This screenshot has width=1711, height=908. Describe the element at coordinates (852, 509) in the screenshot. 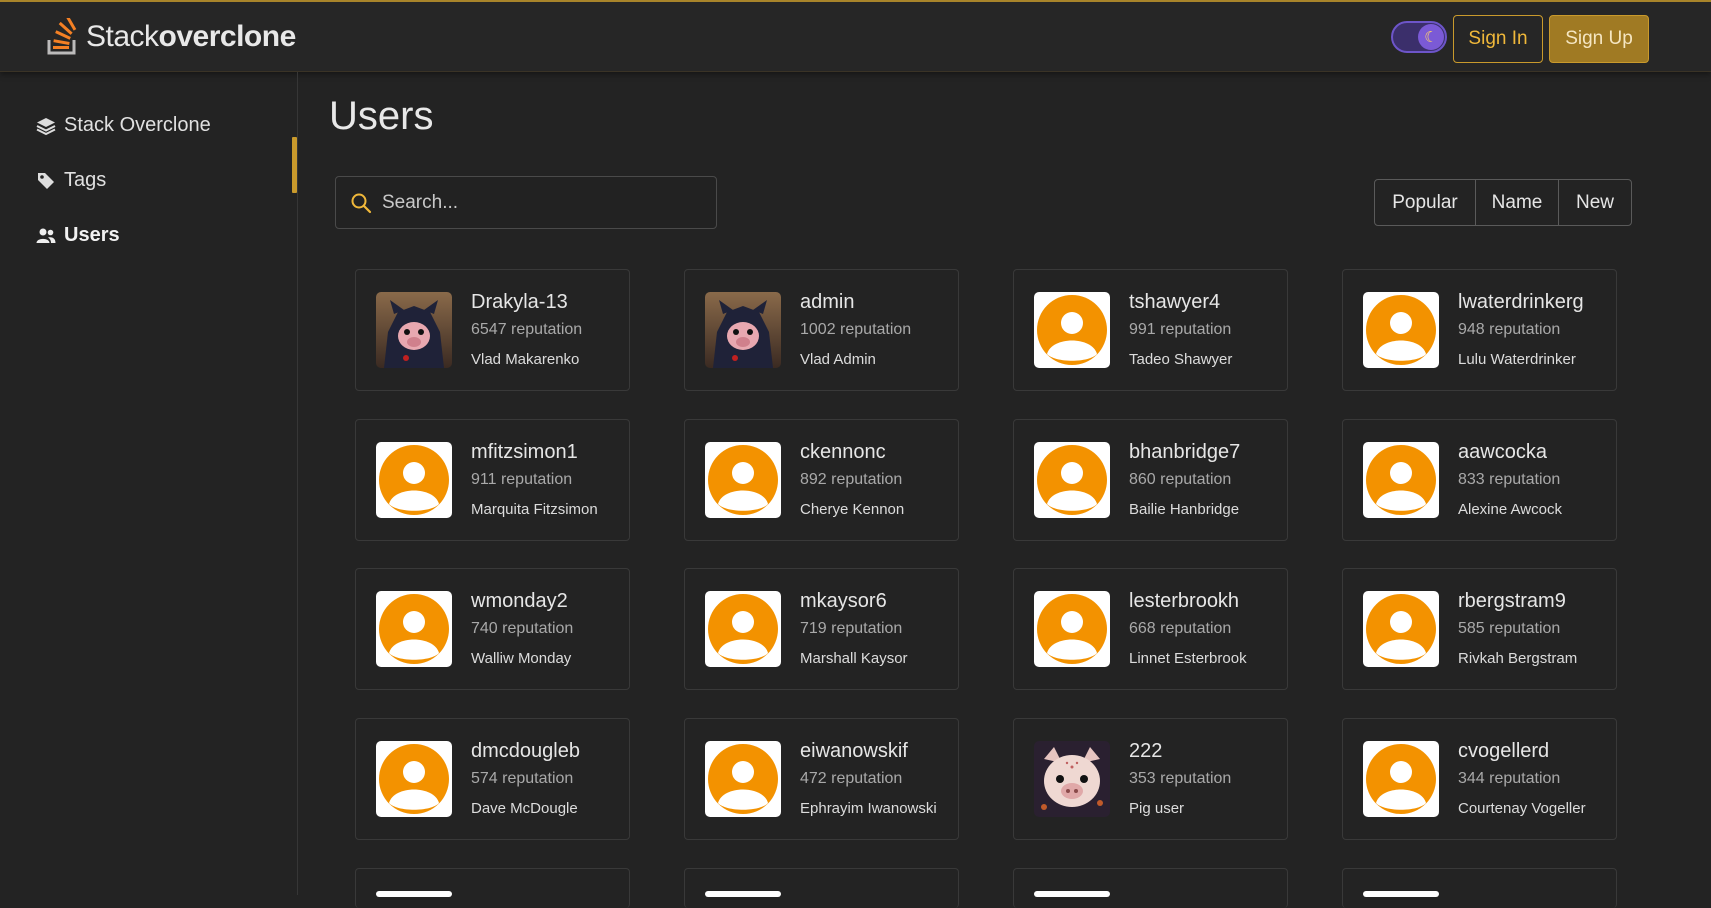

I see `user-fullname: Cherye Kennon` at that location.